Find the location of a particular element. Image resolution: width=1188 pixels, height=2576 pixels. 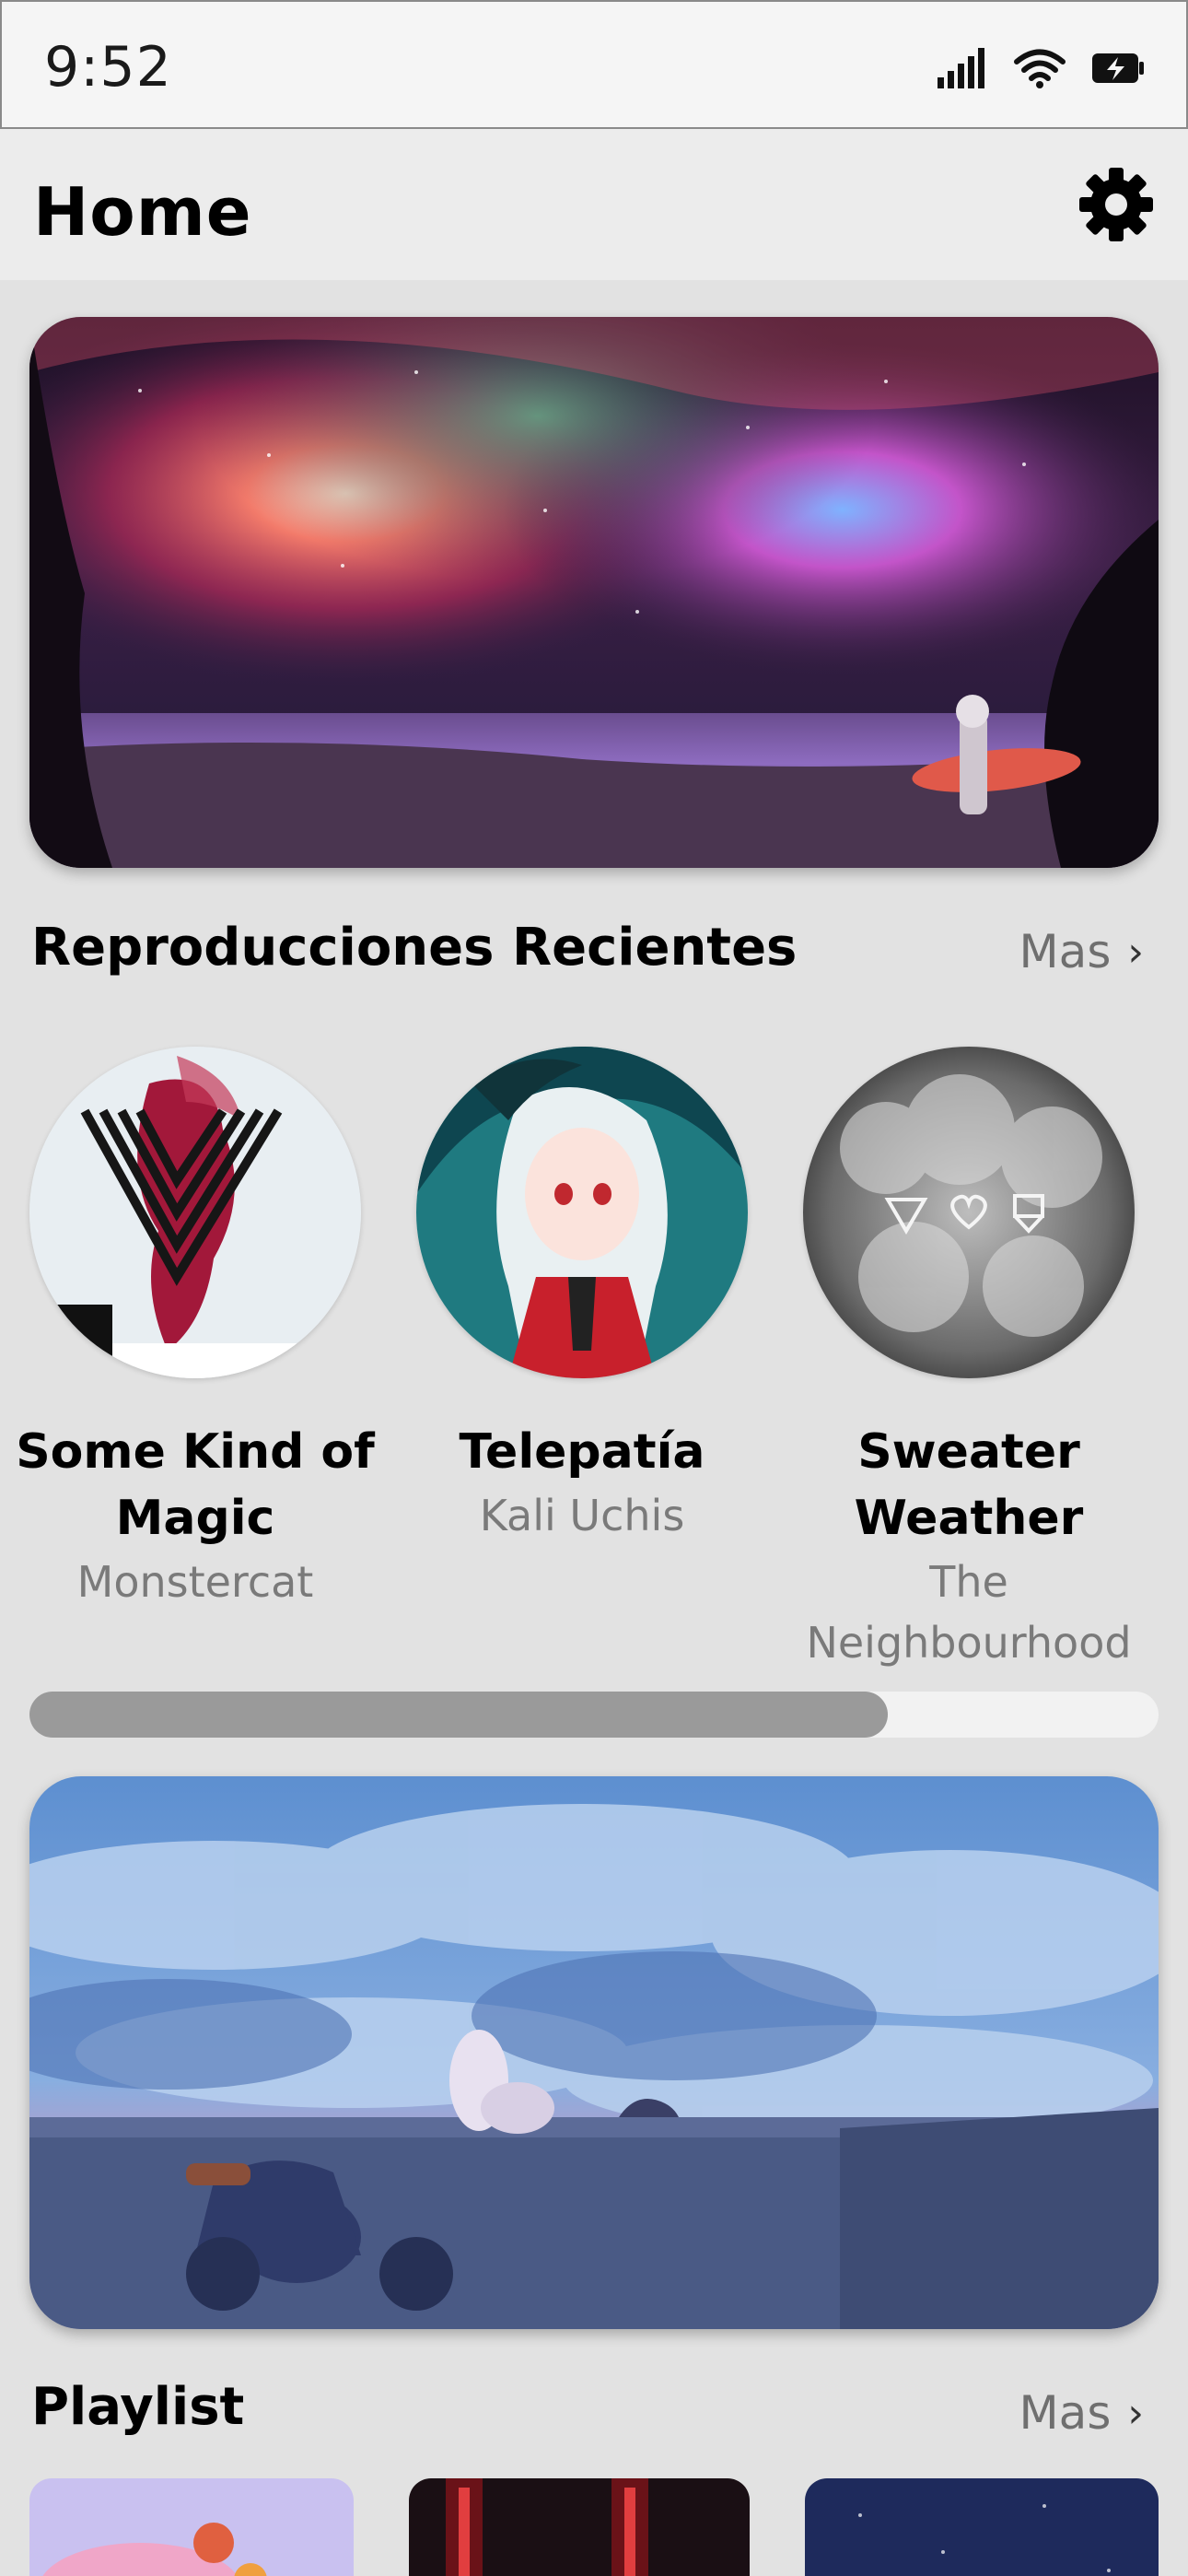

recent-section-title: Reproducciones Recientes is located at coordinates (414, 948).